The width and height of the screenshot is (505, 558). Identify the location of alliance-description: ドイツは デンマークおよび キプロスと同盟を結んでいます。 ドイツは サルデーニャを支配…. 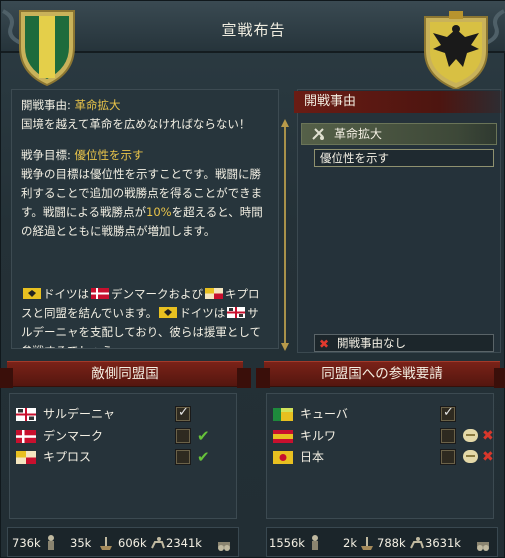
(145, 316).